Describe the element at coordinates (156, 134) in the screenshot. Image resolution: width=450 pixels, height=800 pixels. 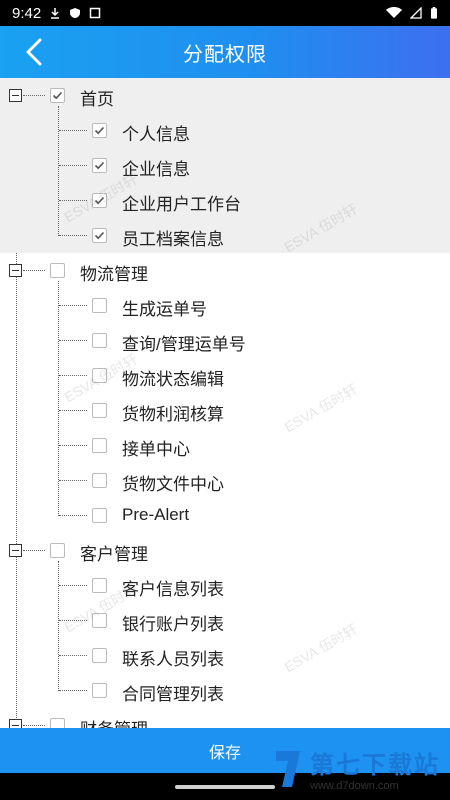
I see `item-label: 个人信息` at that location.